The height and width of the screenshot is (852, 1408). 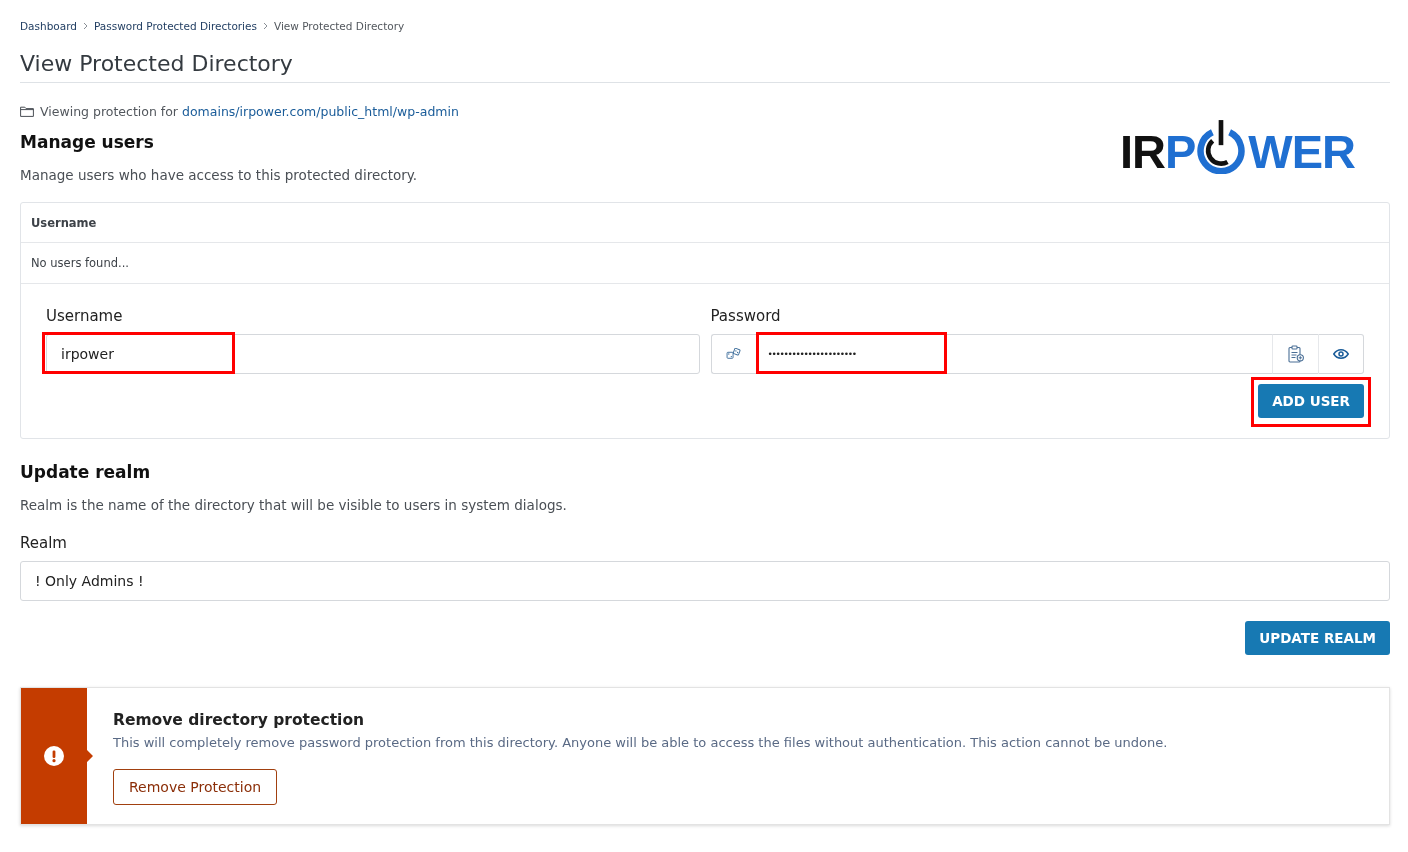 I want to click on alert-title: Remove directory protection, so click(x=239, y=720).